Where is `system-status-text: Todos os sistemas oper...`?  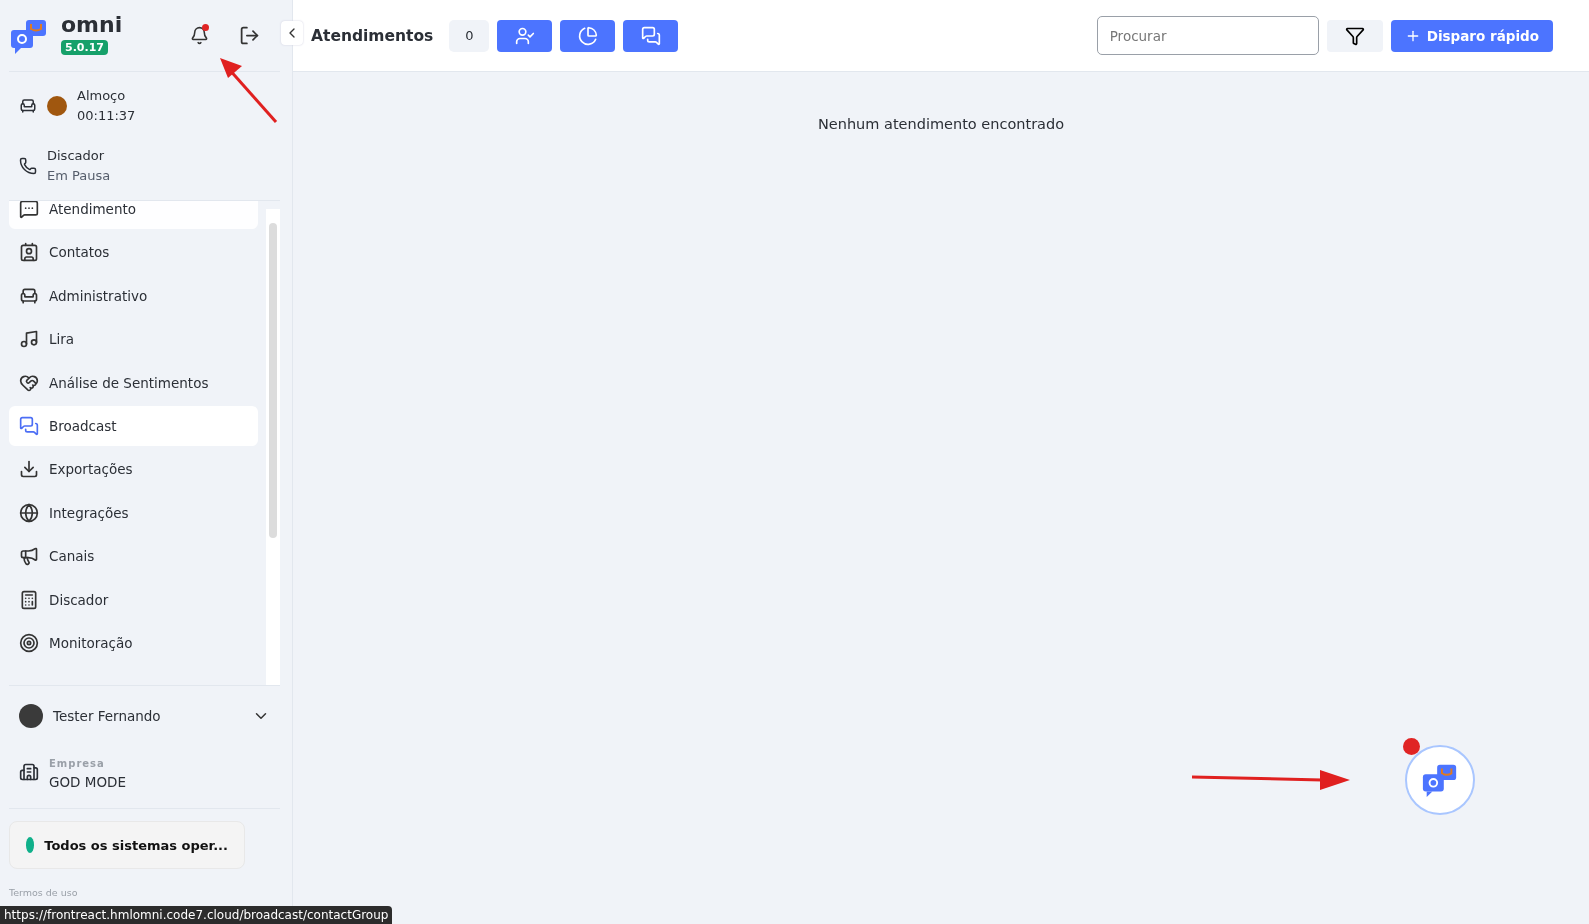
system-status-text: Todos os sistemas oper... is located at coordinates (136, 845).